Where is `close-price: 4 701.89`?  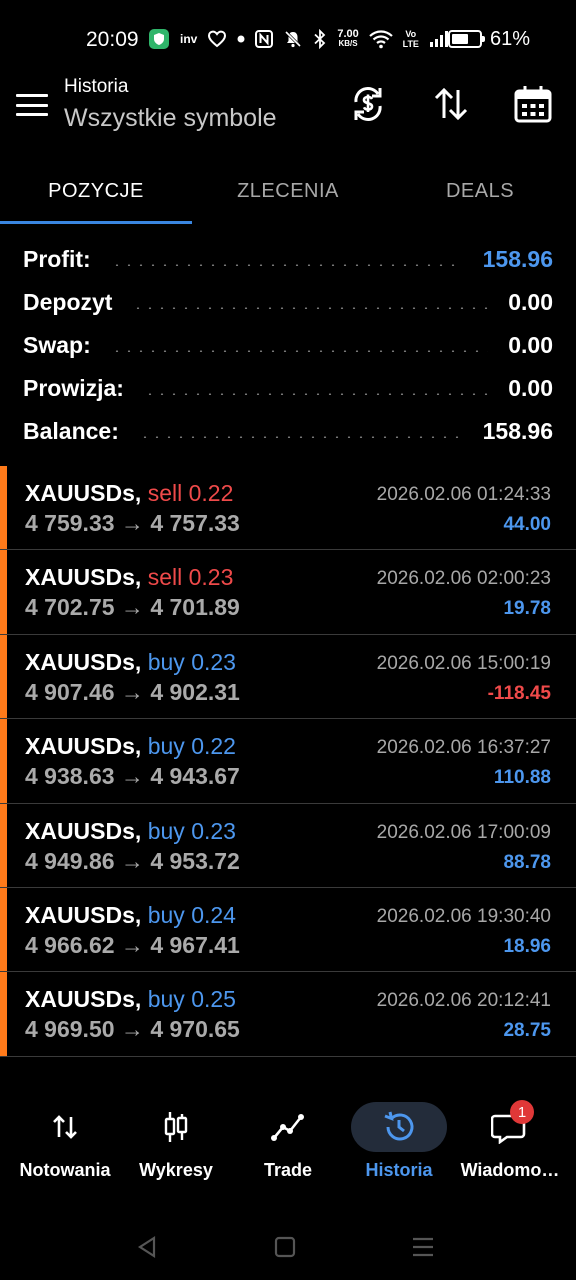 close-price: 4 701.89 is located at coordinates (195, 607).